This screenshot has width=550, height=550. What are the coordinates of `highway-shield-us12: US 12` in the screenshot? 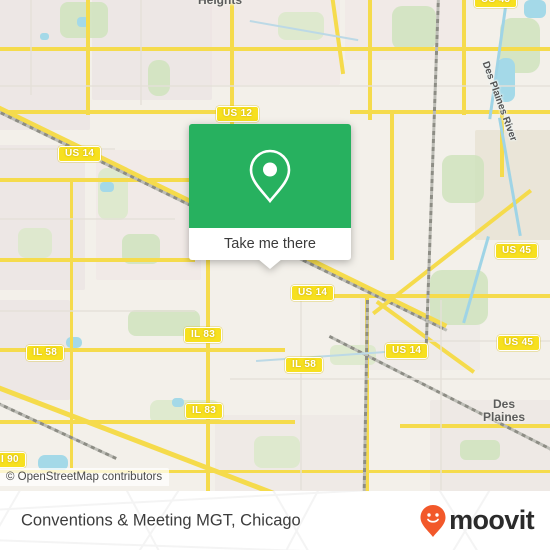 It's located at (238, 114).